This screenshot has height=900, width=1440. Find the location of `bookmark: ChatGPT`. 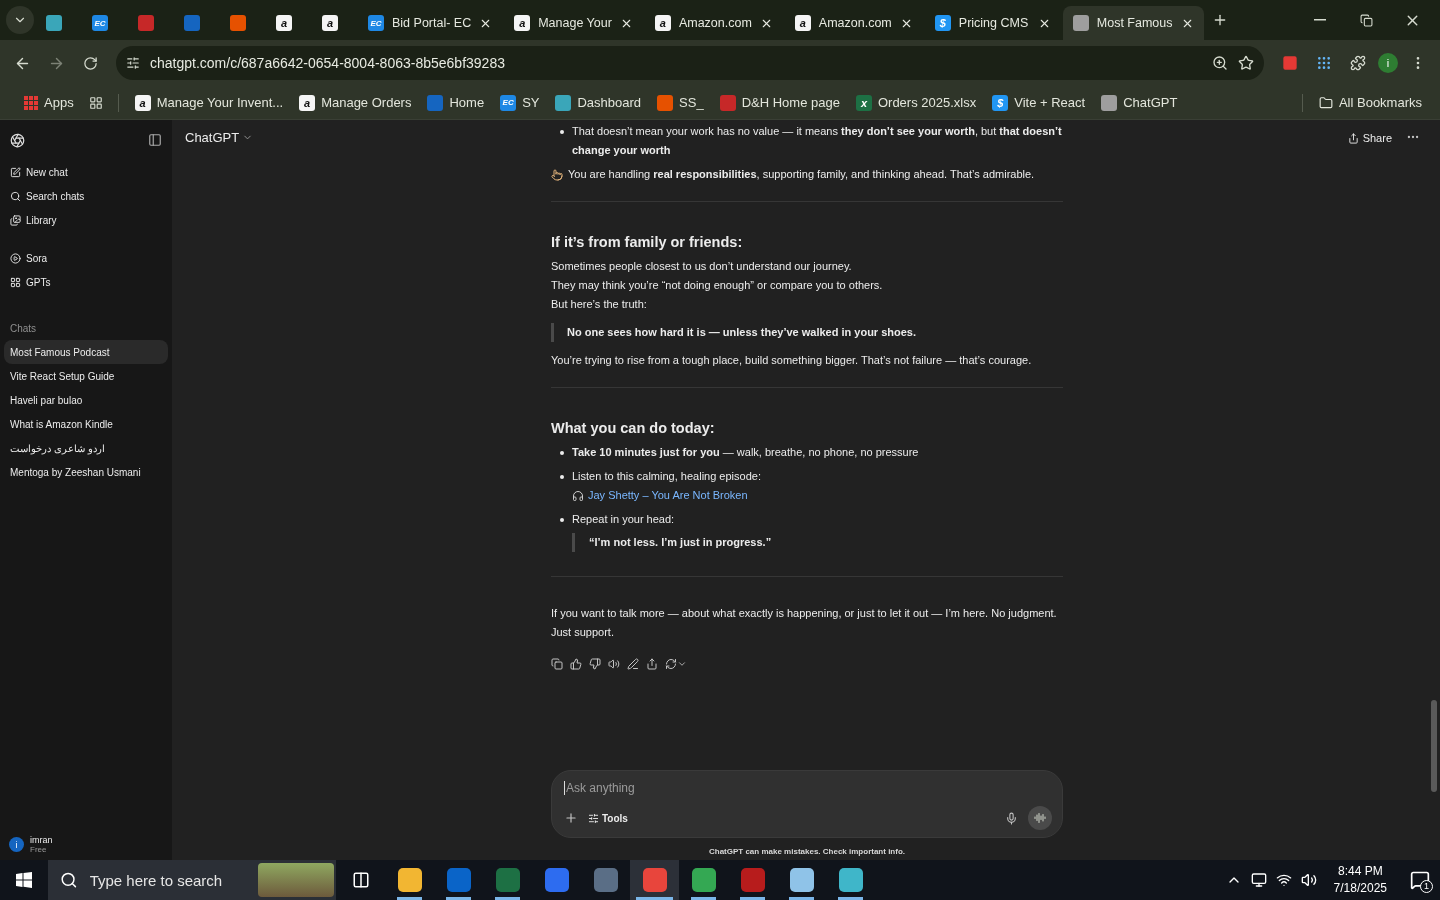

bookmark: ChatGPT is located at coordinates (1139, 102).